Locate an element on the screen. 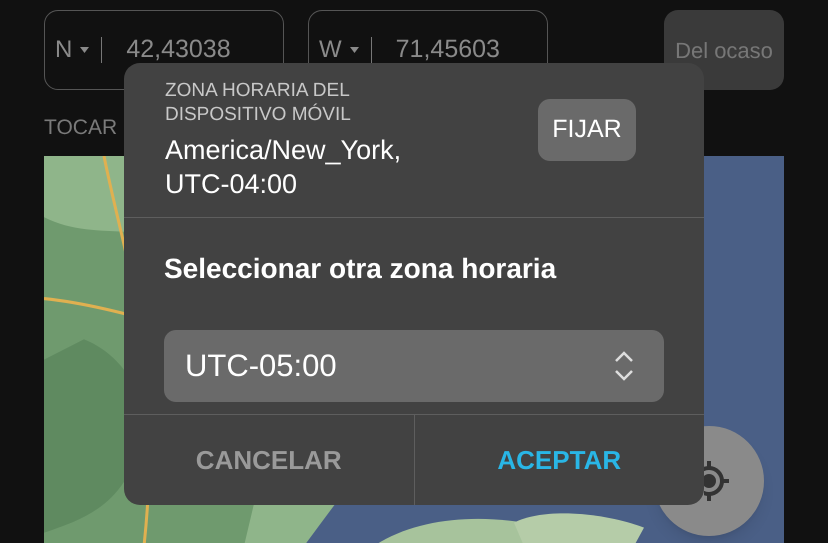  coordinate-value: 42,43038 is located at coordinates (178, 50).